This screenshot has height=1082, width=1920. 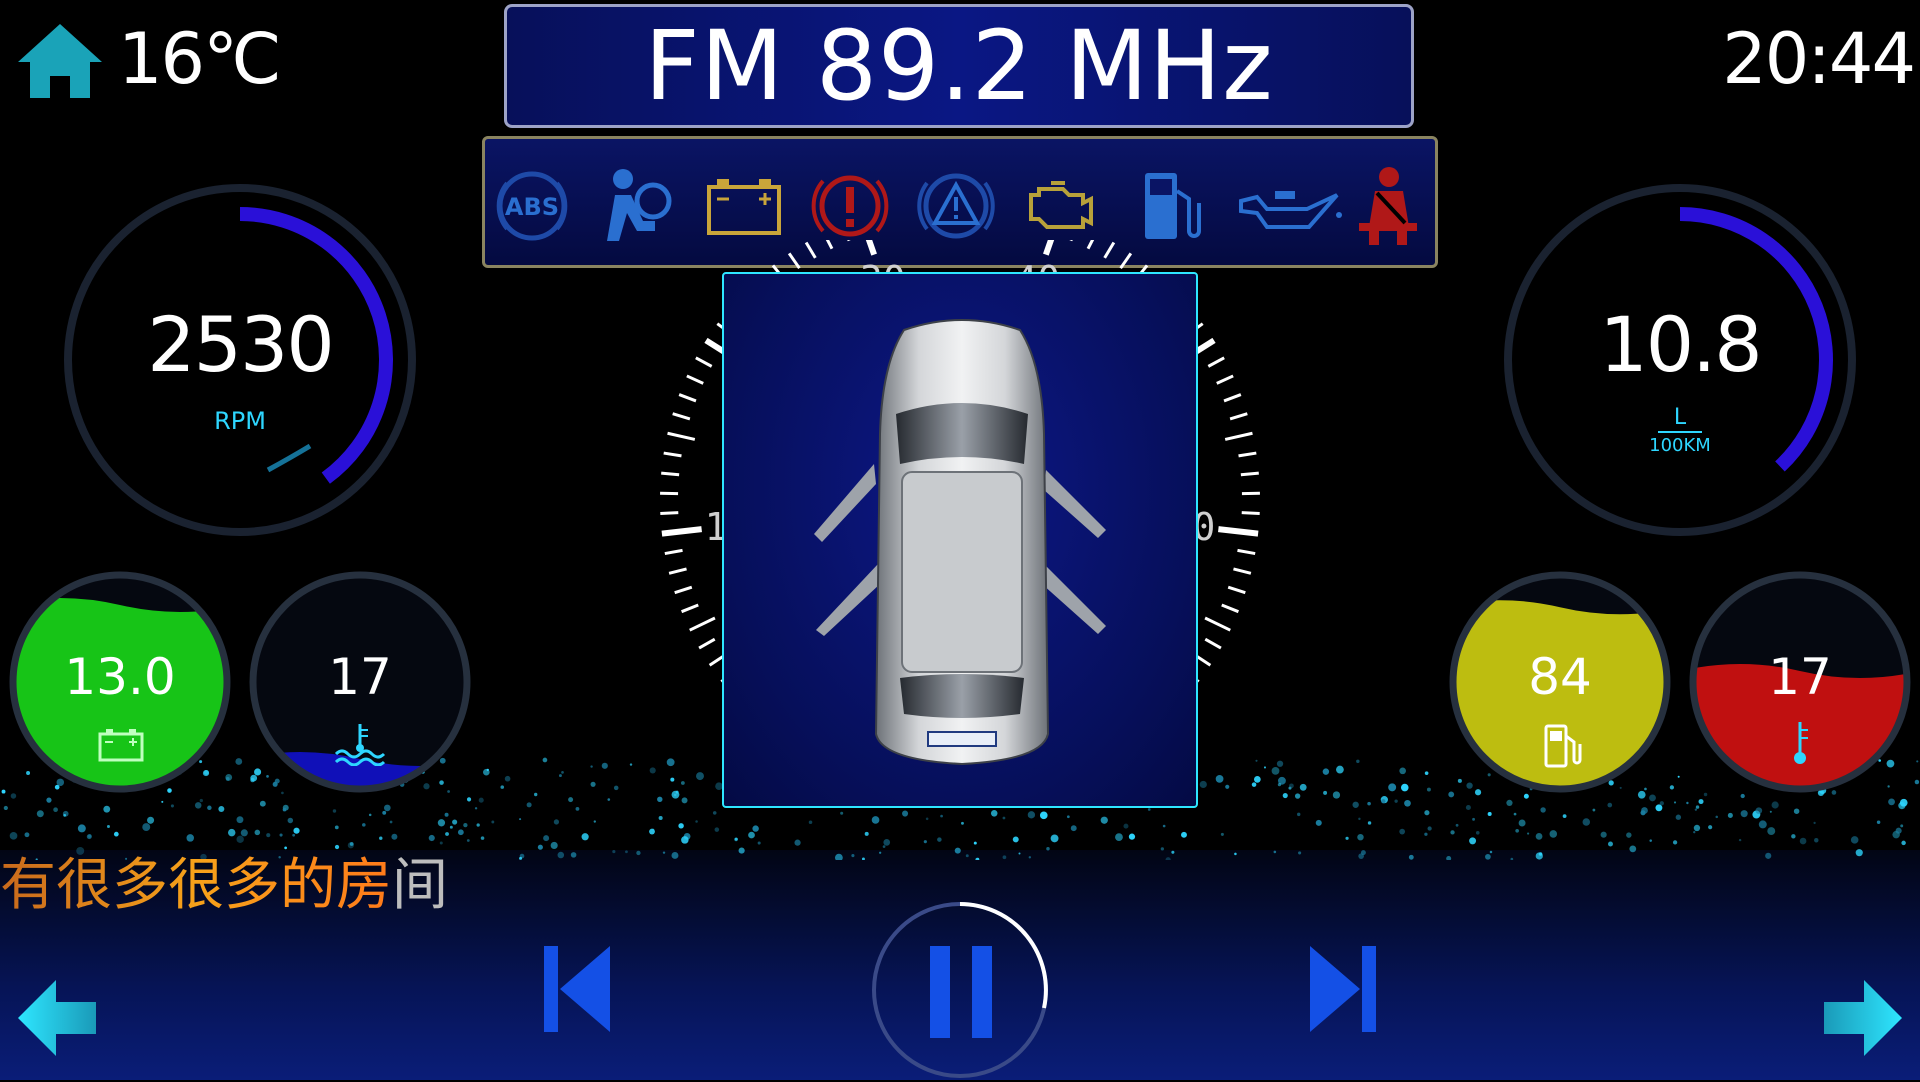 What do you see at coordinates (1388, 206) in the screenshot?
I see `seatbelt-icon` at bounding box center [1388, 206].